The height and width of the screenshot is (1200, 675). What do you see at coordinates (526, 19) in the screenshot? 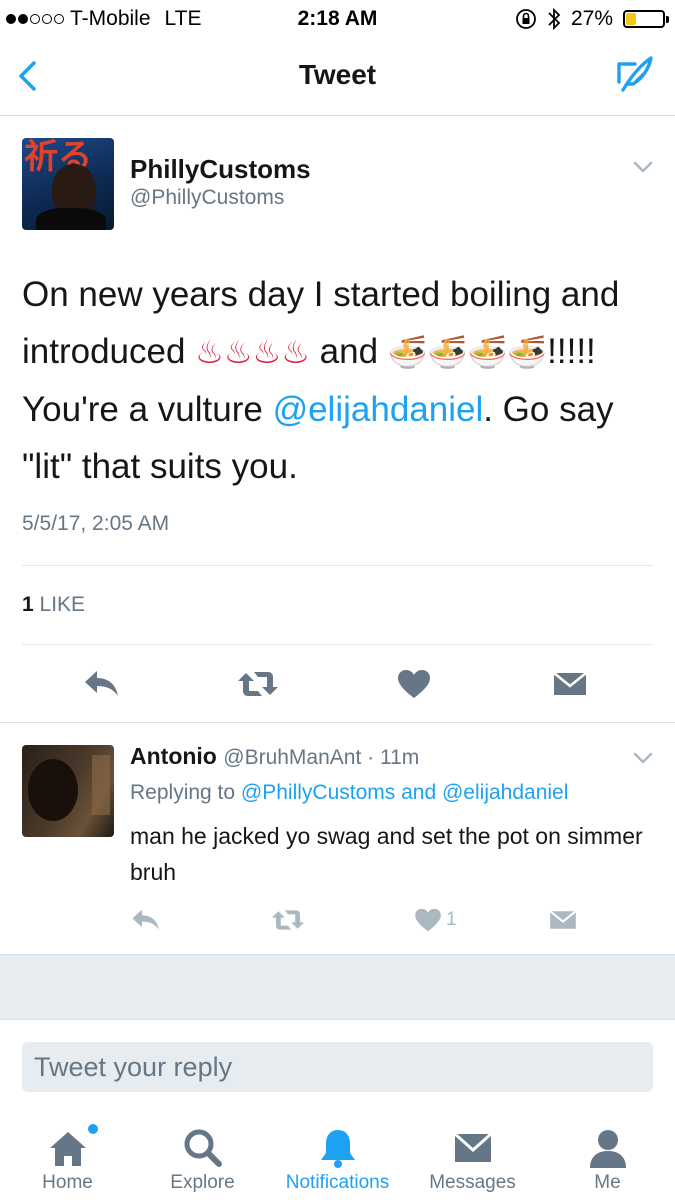
I see `orientation-lock-icon` at bounding box center [526, 19].